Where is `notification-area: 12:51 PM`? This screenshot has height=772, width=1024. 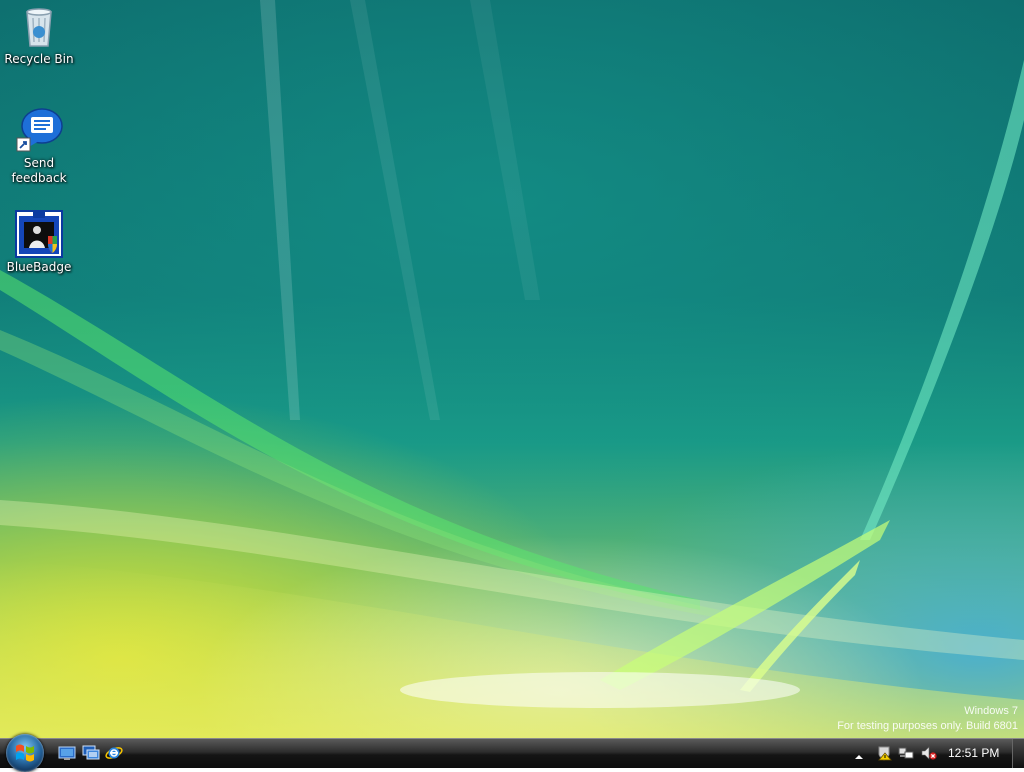 notification-area: 12:51 PM is located at coordinates (934, 753).